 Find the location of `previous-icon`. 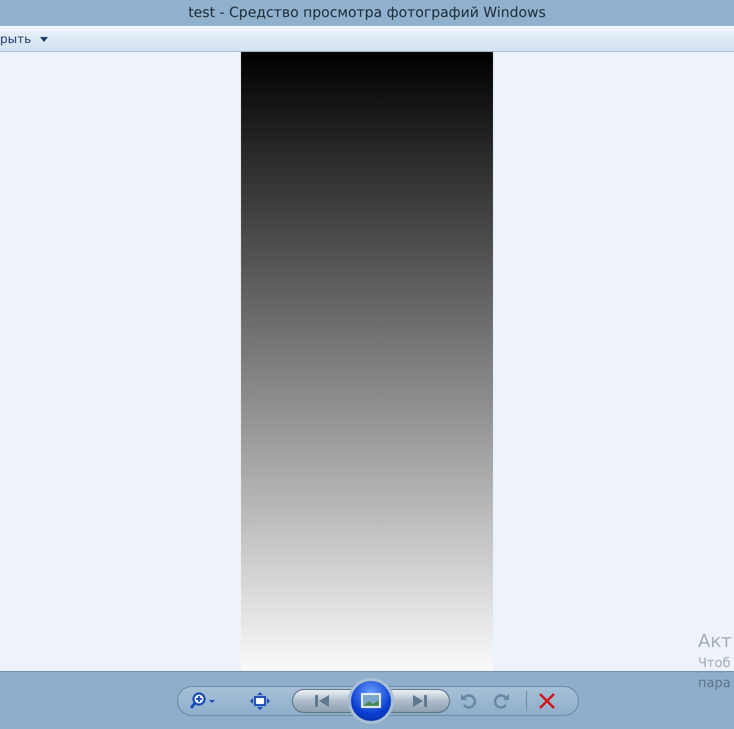

previous-icon is located at coordinates (322, 700).